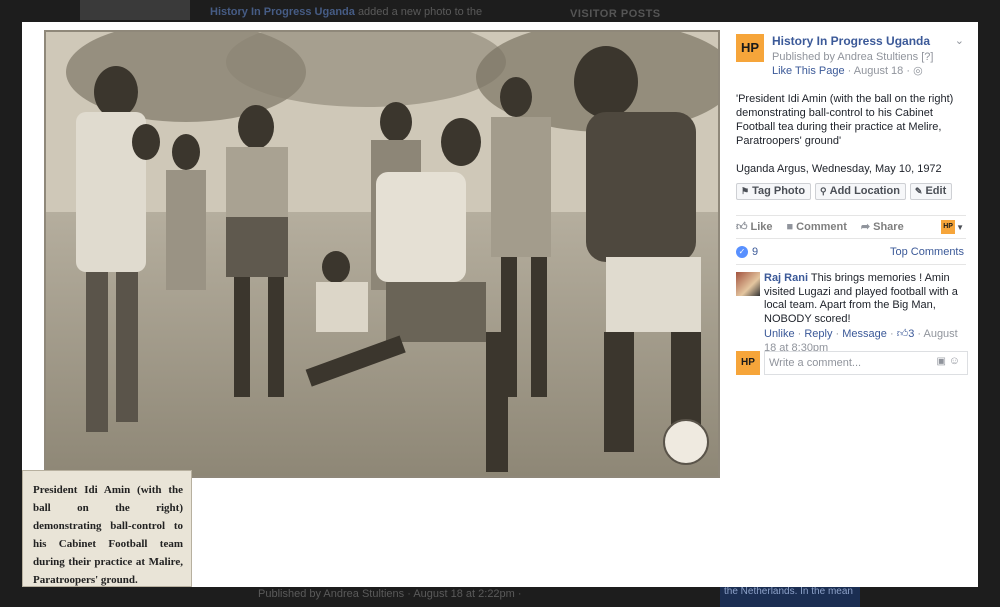 Image resolution: width=1000 pixels, height=607 pixels. What do you see at coordinates (918, 191) in the screenshot?
I see `pencil-icon: ✎` at bounding box center [918, 191].